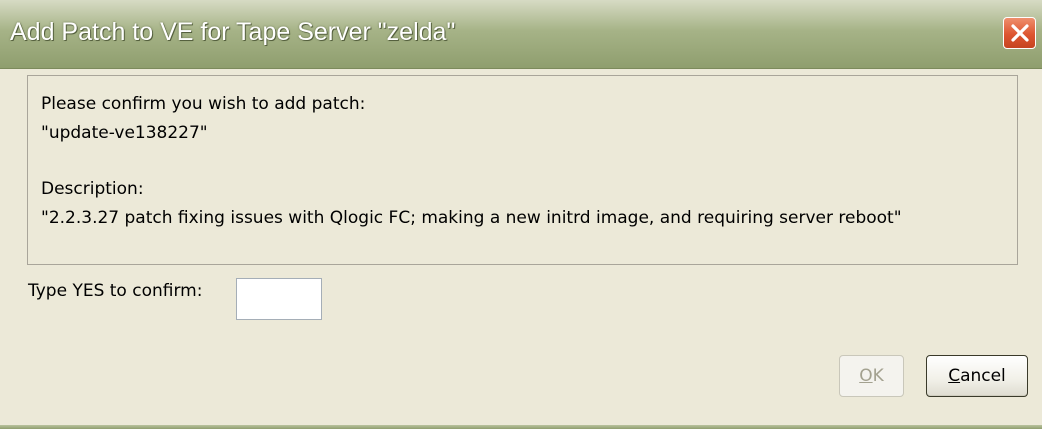 This screenshot has height=429, width=1042. Describe the element at coordinates (115, 291) in the screenshot. I see `confirm-label: Type YES to confirm:` at that location.